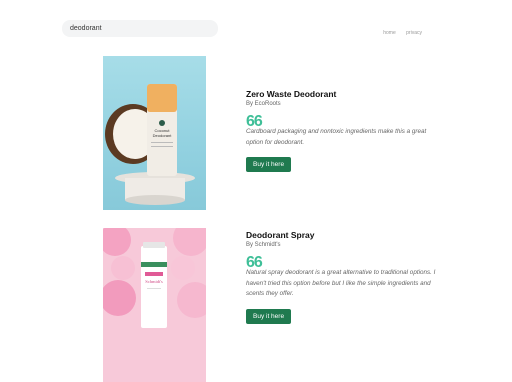  I want to click on deodorant-stick-illustration: Coconut Deodorant, so click(150, 144).